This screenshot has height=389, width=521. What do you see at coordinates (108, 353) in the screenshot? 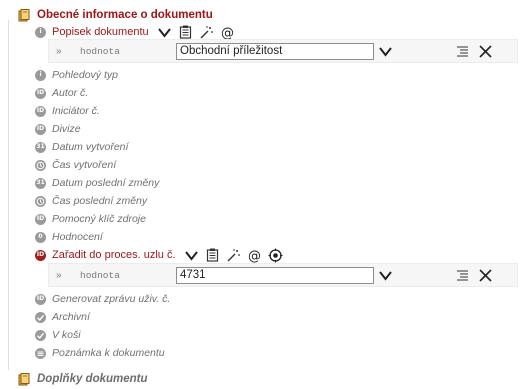
I see `field-label: Poznámka k dokumentu` at bounding box center [108, 353].